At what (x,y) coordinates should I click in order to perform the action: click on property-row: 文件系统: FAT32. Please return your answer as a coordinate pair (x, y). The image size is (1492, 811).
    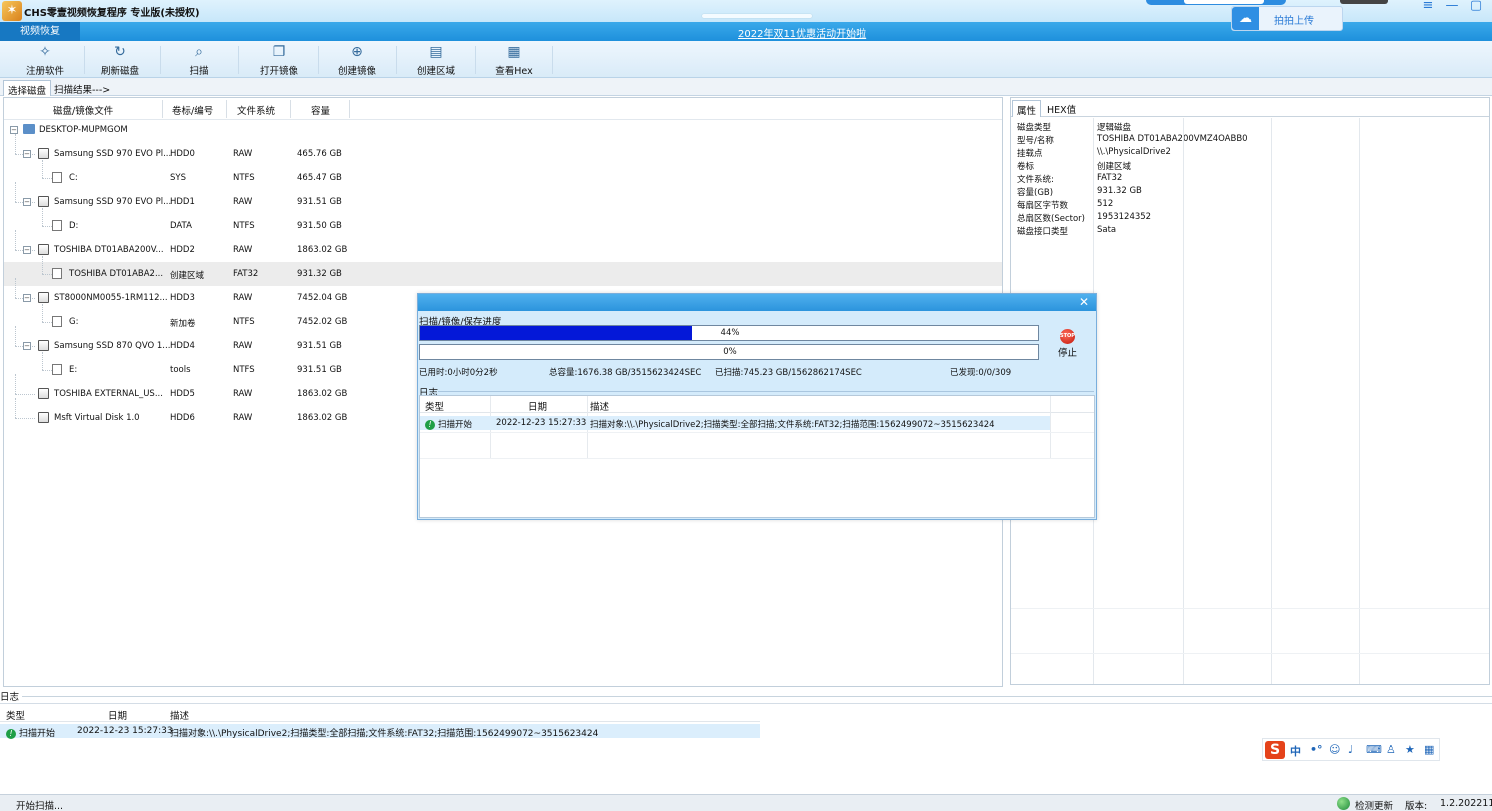
    Looking at the image, I should click on (1250, 178).